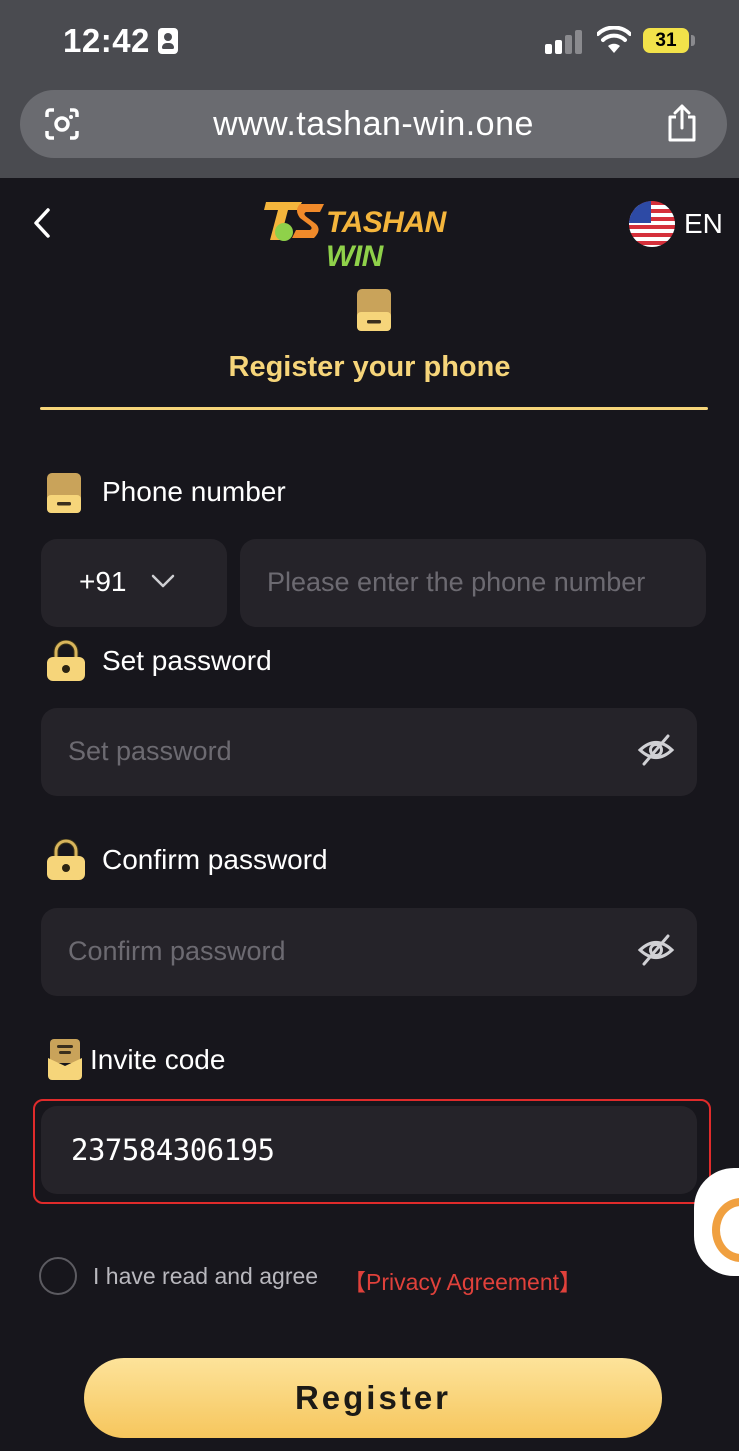 The image size is (739, 1451). What do you see at coordinates (294, 221) in the screenshot?
I see `logo-emblem-icon` at bounding box center [294, 221].